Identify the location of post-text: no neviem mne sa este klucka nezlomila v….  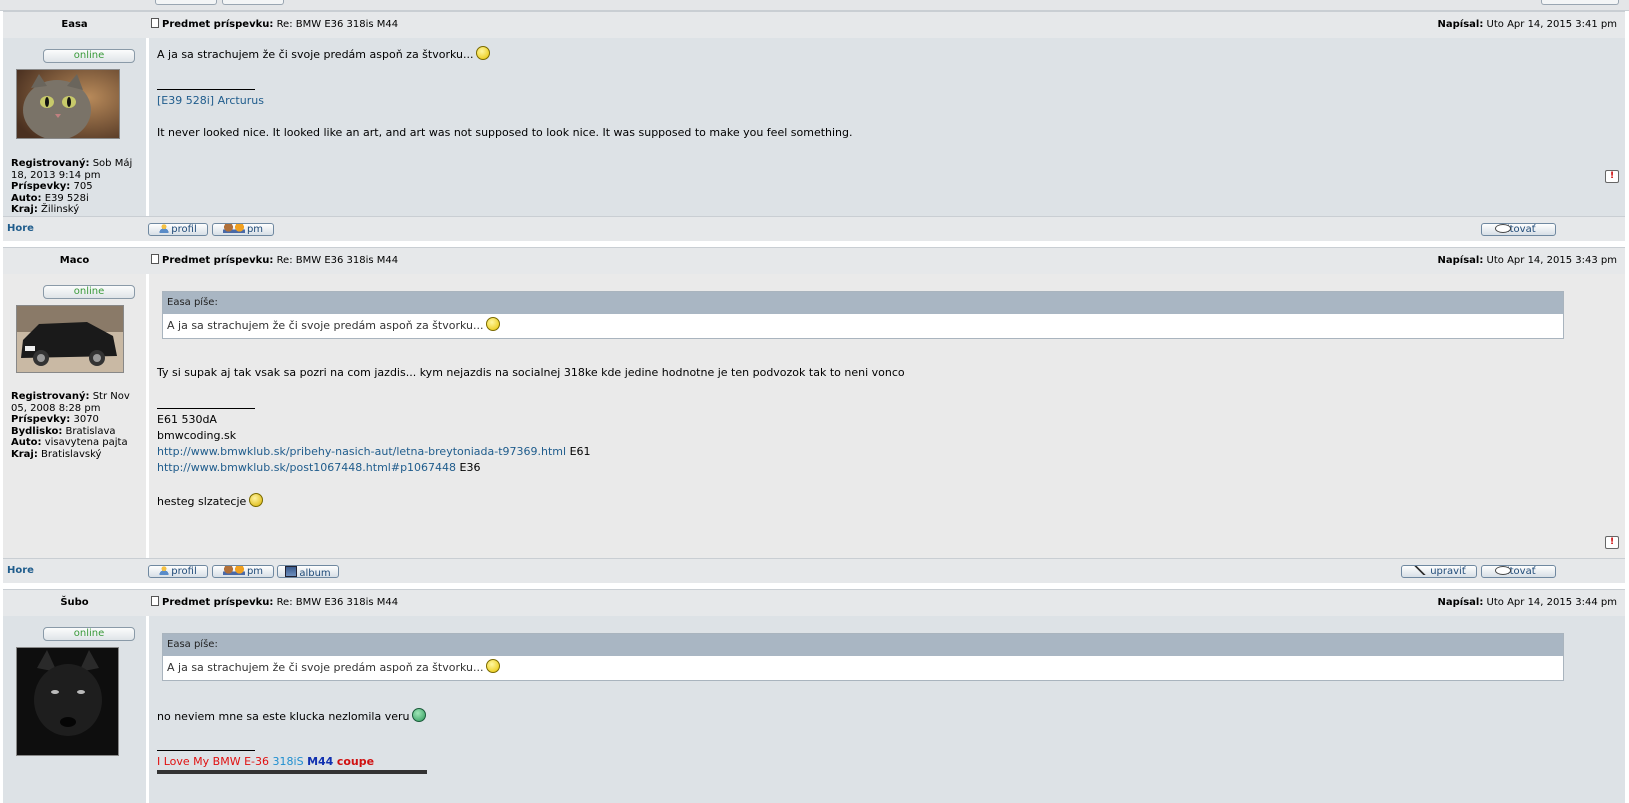
(292, 715).